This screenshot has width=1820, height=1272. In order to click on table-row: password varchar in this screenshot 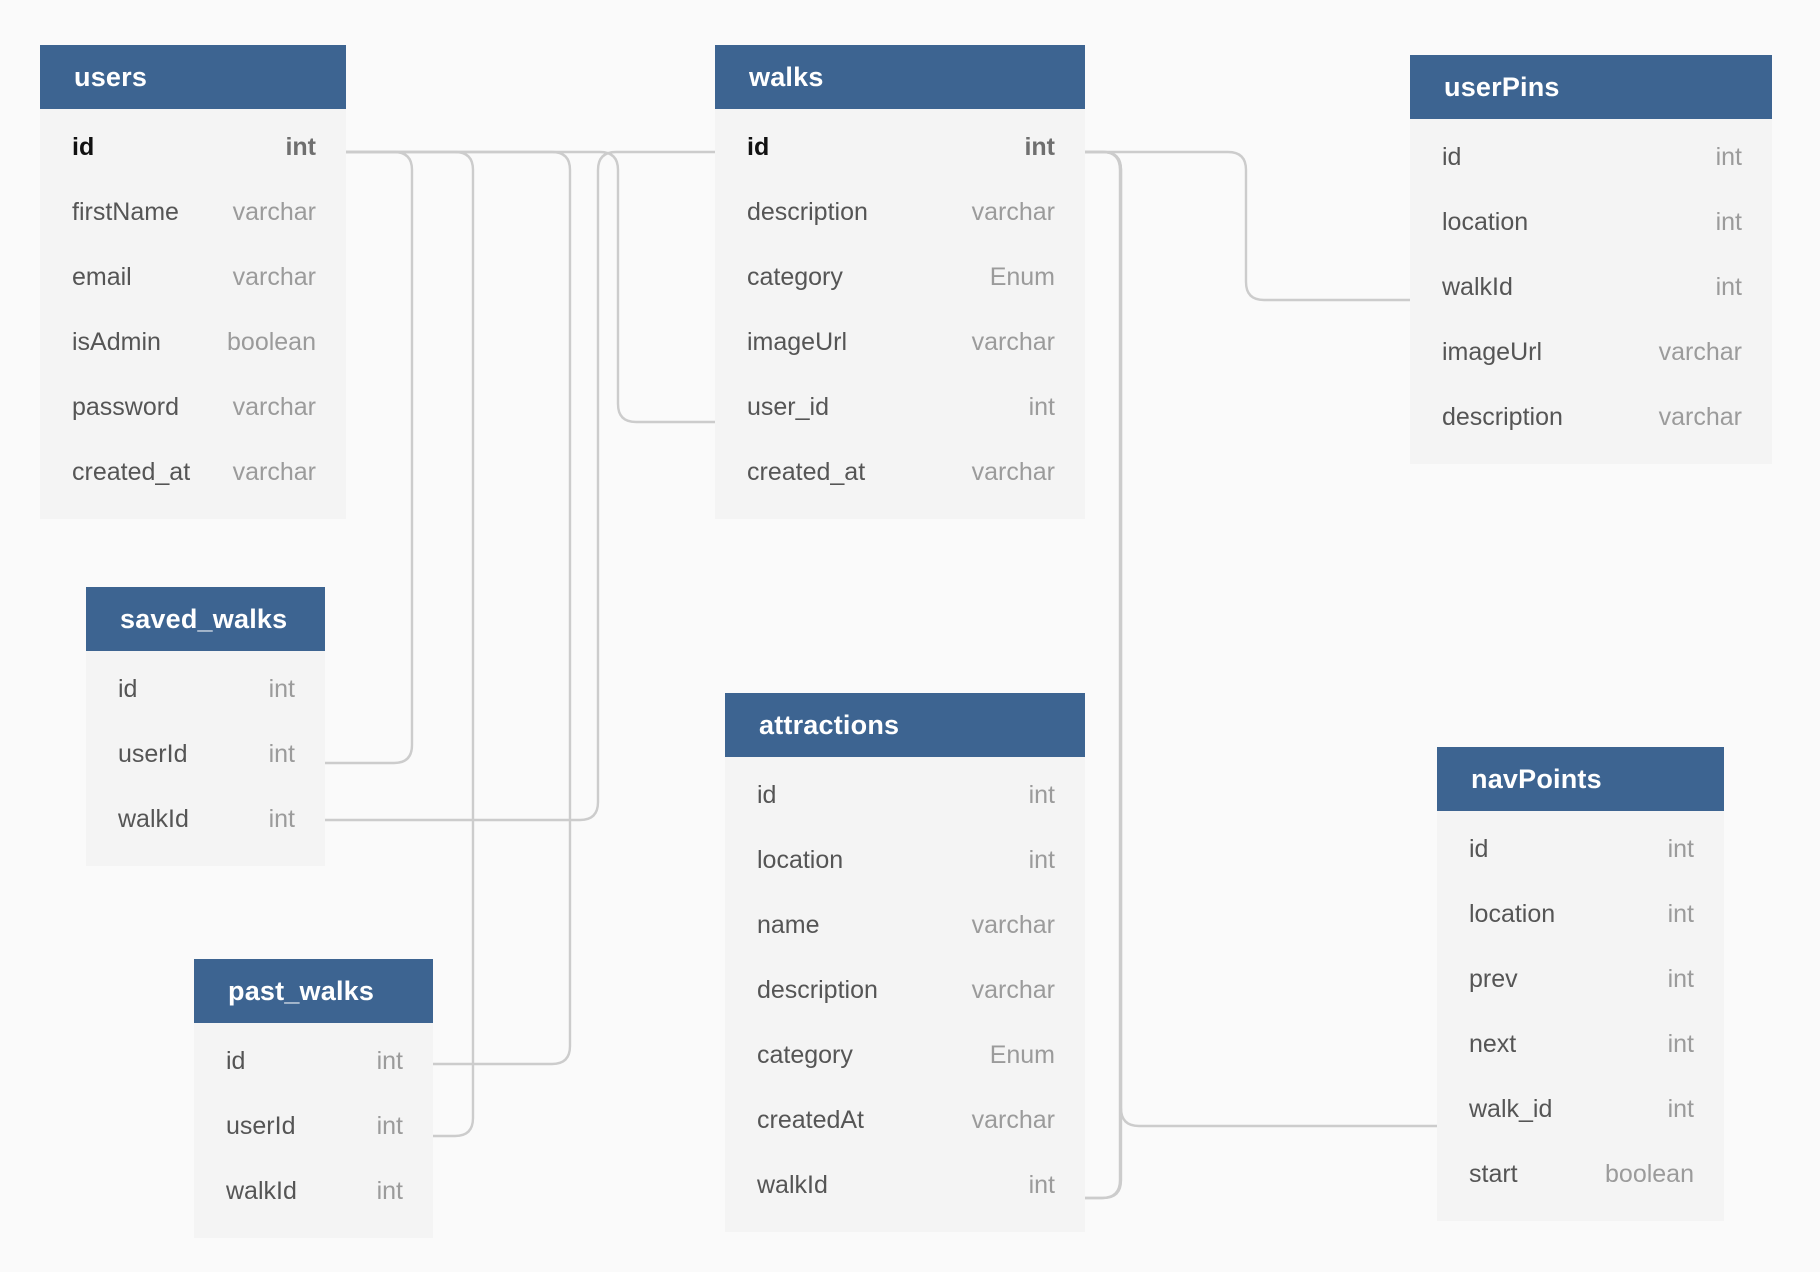, I will do `click(193, 407)`.